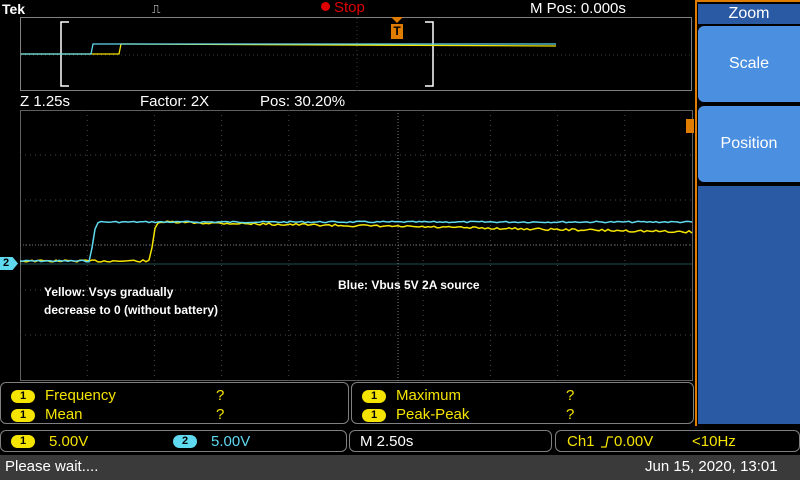  Describe the element at coordinates (230, 441) in the screenshot. I see `ch2-scale: 5.00V` at that location.